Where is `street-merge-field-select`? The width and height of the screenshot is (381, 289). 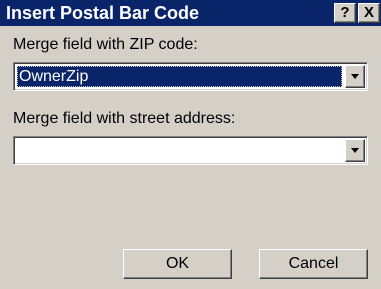
street-merge-field-select is located at coordinates (190, 150).